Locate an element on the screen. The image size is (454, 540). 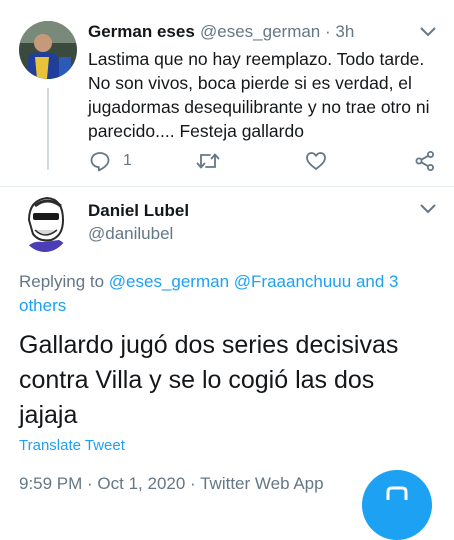
compose-icon is located at coordinates (397, 493).